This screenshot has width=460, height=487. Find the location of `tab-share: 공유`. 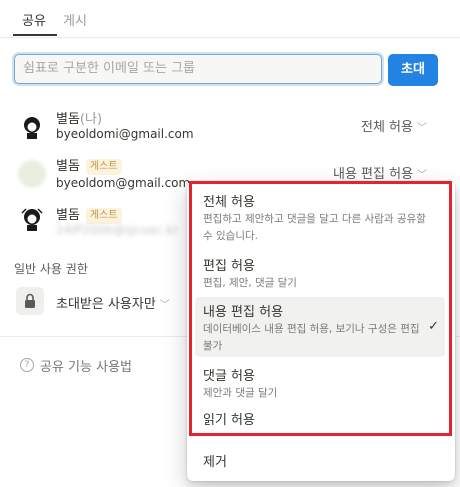

tab-share: 공유 is located at coordinates (34, 19).